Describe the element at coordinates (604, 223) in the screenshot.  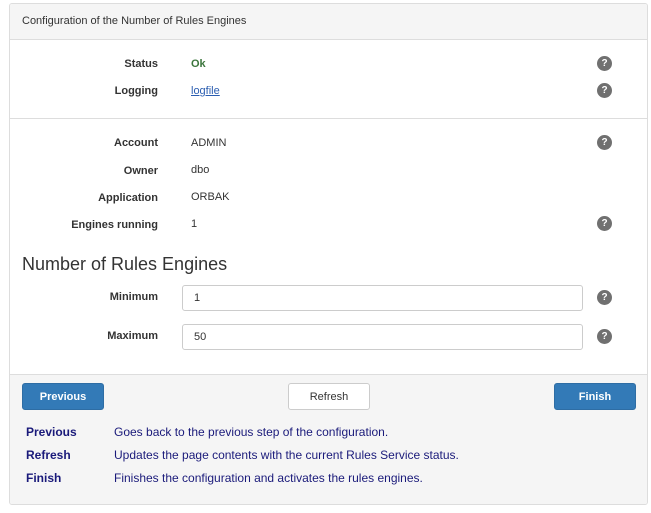
I see `engines-running-help-icon: ?` at that location.